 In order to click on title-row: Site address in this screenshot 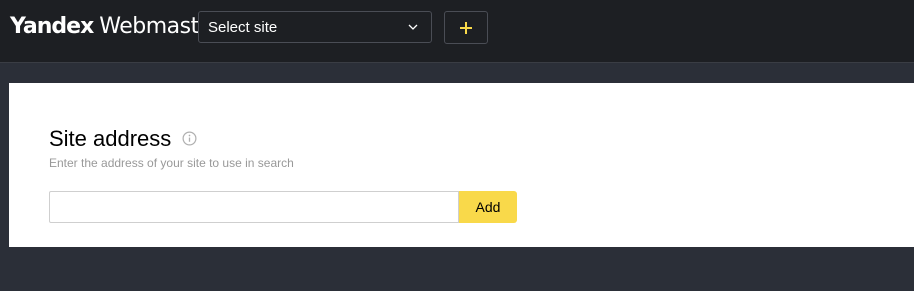, I will do `click(123, 139)`.